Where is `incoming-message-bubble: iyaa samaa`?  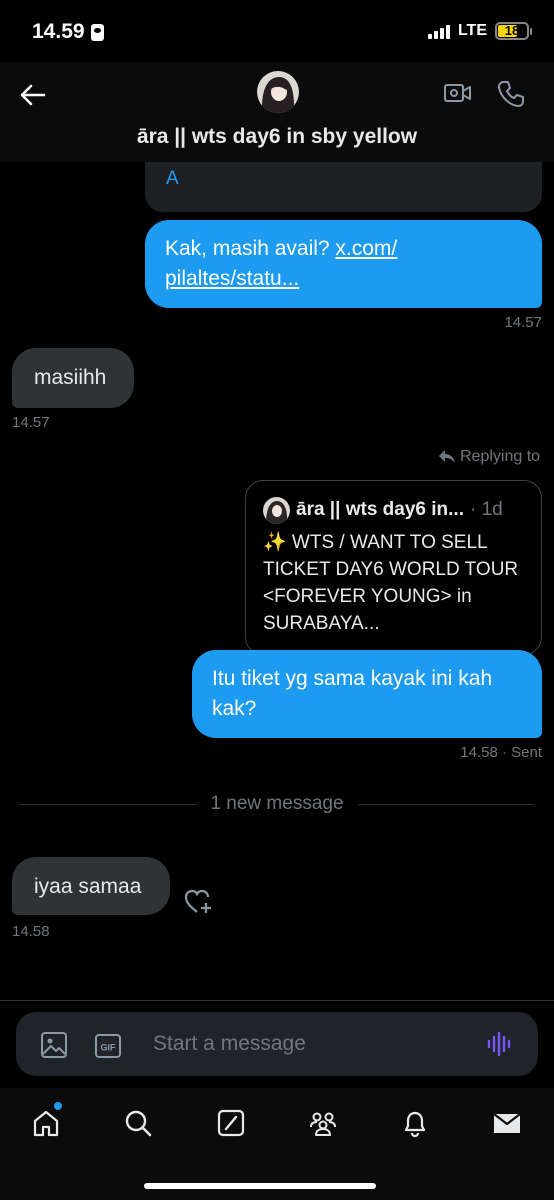
incoming-message-bubble: iyaa samaa is located at coordinates (91, 886).